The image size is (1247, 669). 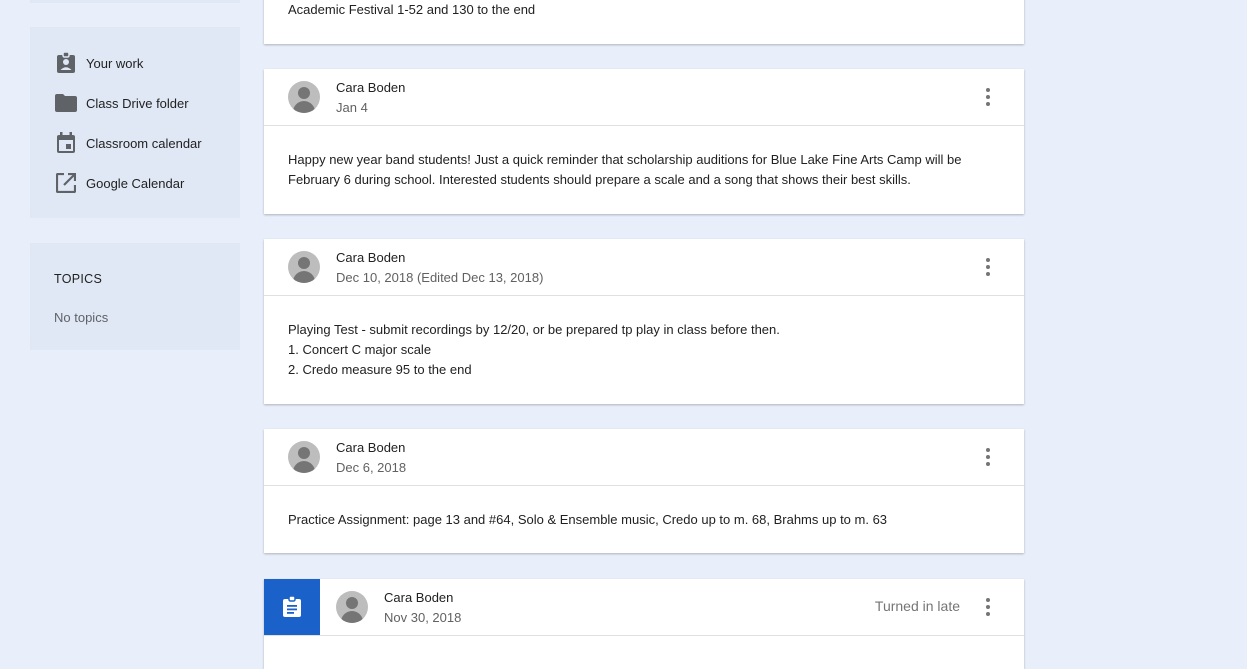 What do you see at coordinates (423, 617) in the screenshot?
I see `assignment-date: Nov 30, 2018` at bounding box center [423, 617].